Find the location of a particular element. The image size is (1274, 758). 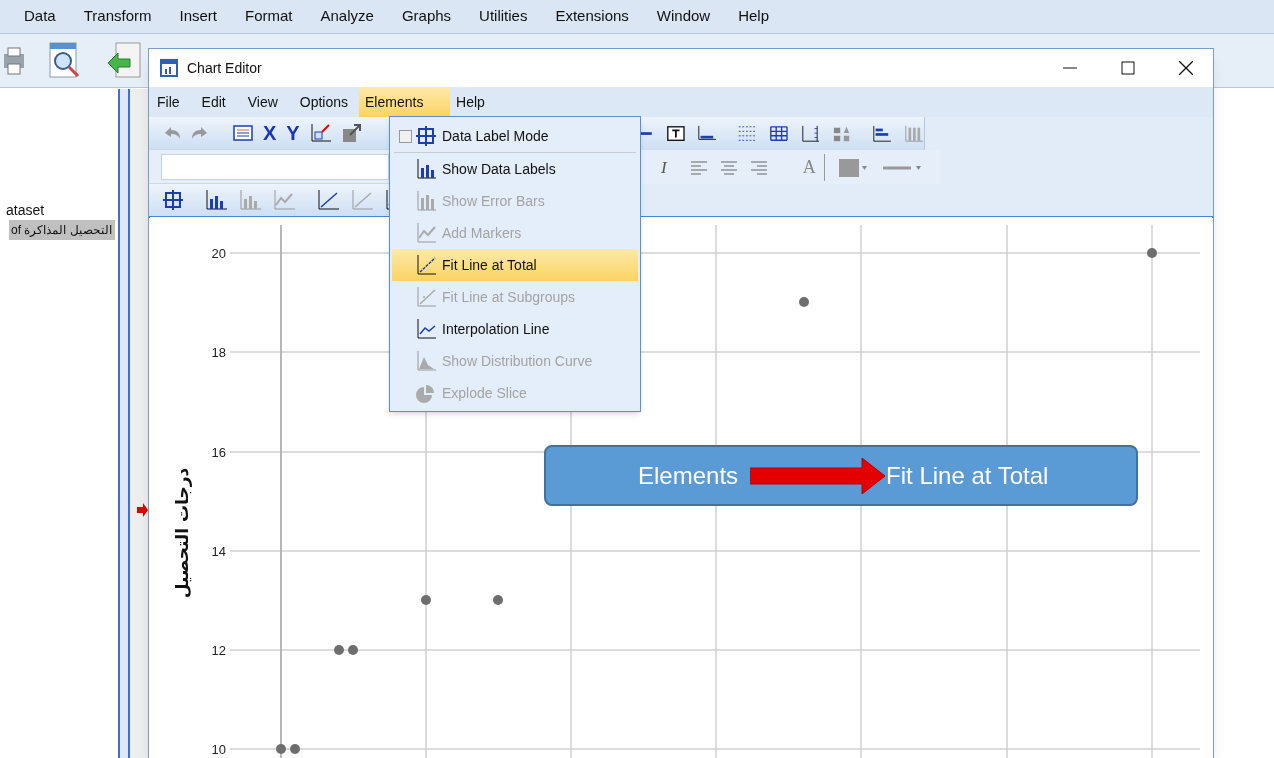

menu-item: Elements is located at coordinates (405, 102).